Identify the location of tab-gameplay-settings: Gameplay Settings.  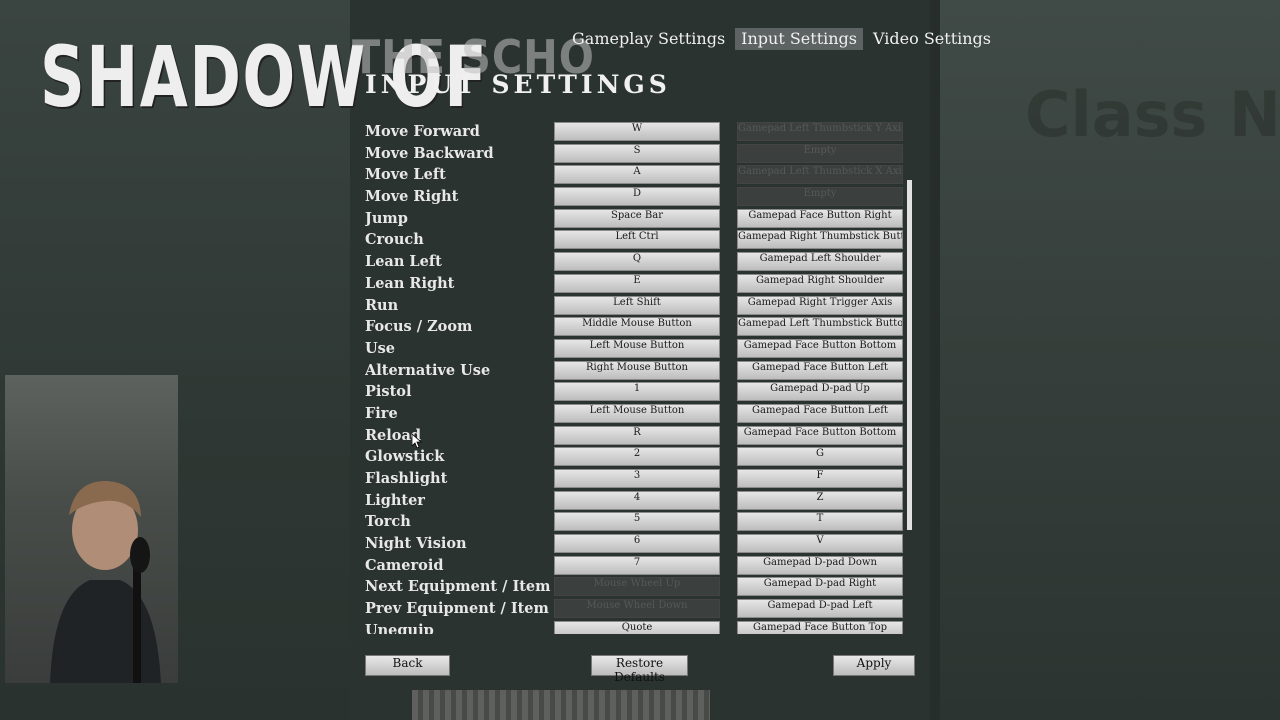
(648, 39).